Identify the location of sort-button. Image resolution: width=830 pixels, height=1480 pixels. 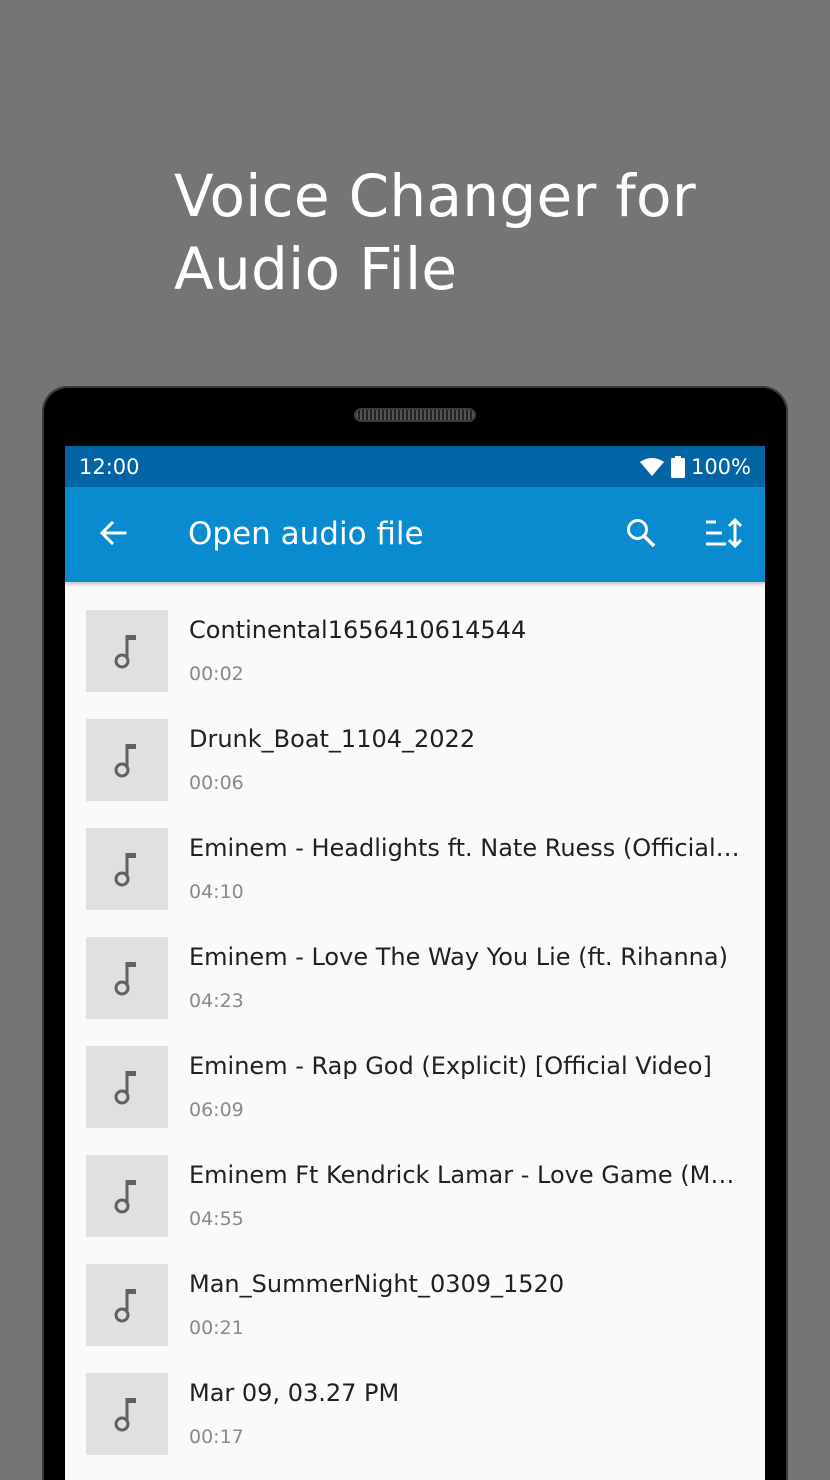
(723, 535).